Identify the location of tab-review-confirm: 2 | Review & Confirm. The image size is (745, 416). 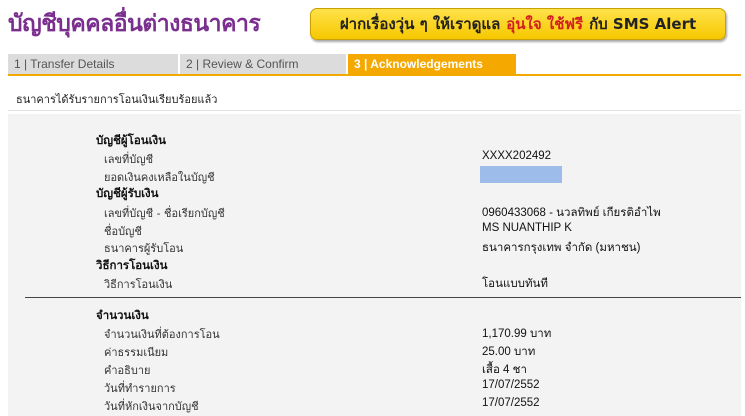
(264, 64).